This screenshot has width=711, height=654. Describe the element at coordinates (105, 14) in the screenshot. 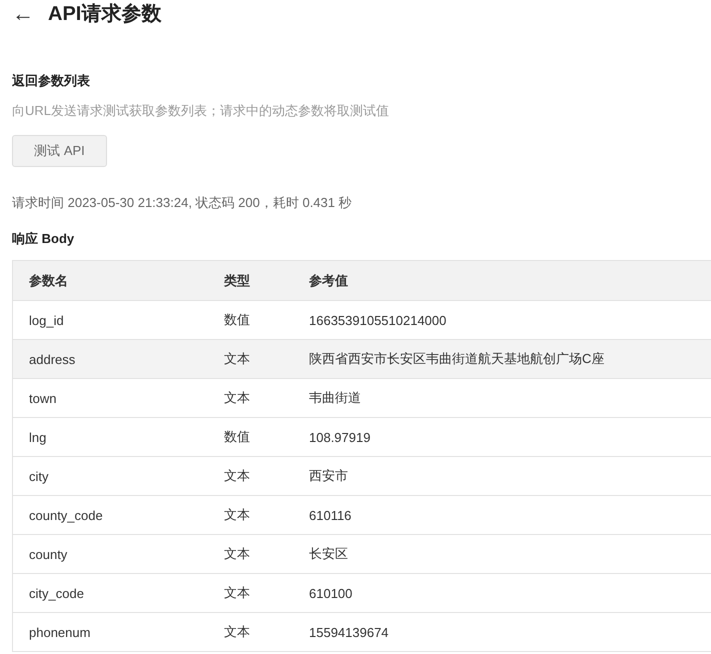

I see `page-title: API请求参数` at that location.